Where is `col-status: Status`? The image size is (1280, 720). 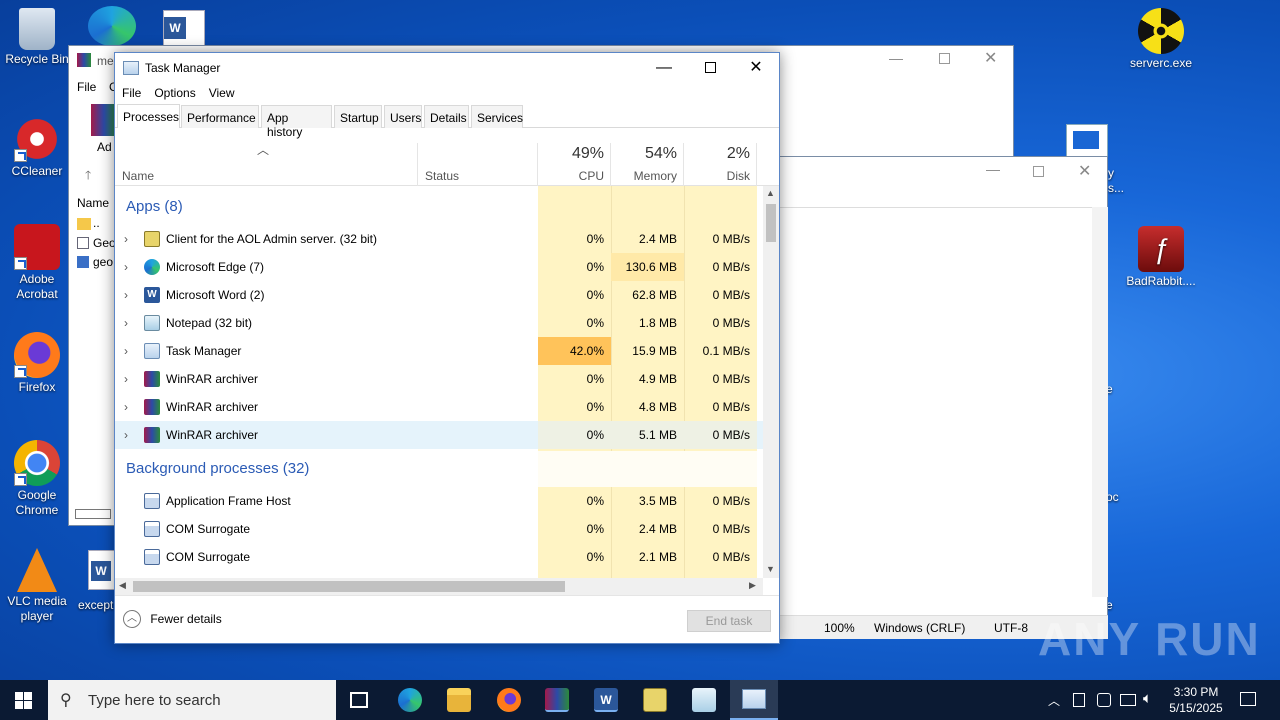 col-status: Status is located at coordinates (478, 164).